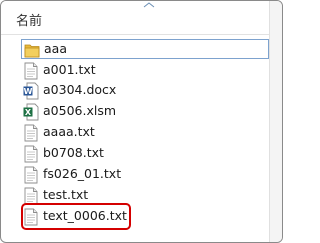 This screenshot has height=243, width=320. I want to click on word-doc-icon: W, so click(31, 91).